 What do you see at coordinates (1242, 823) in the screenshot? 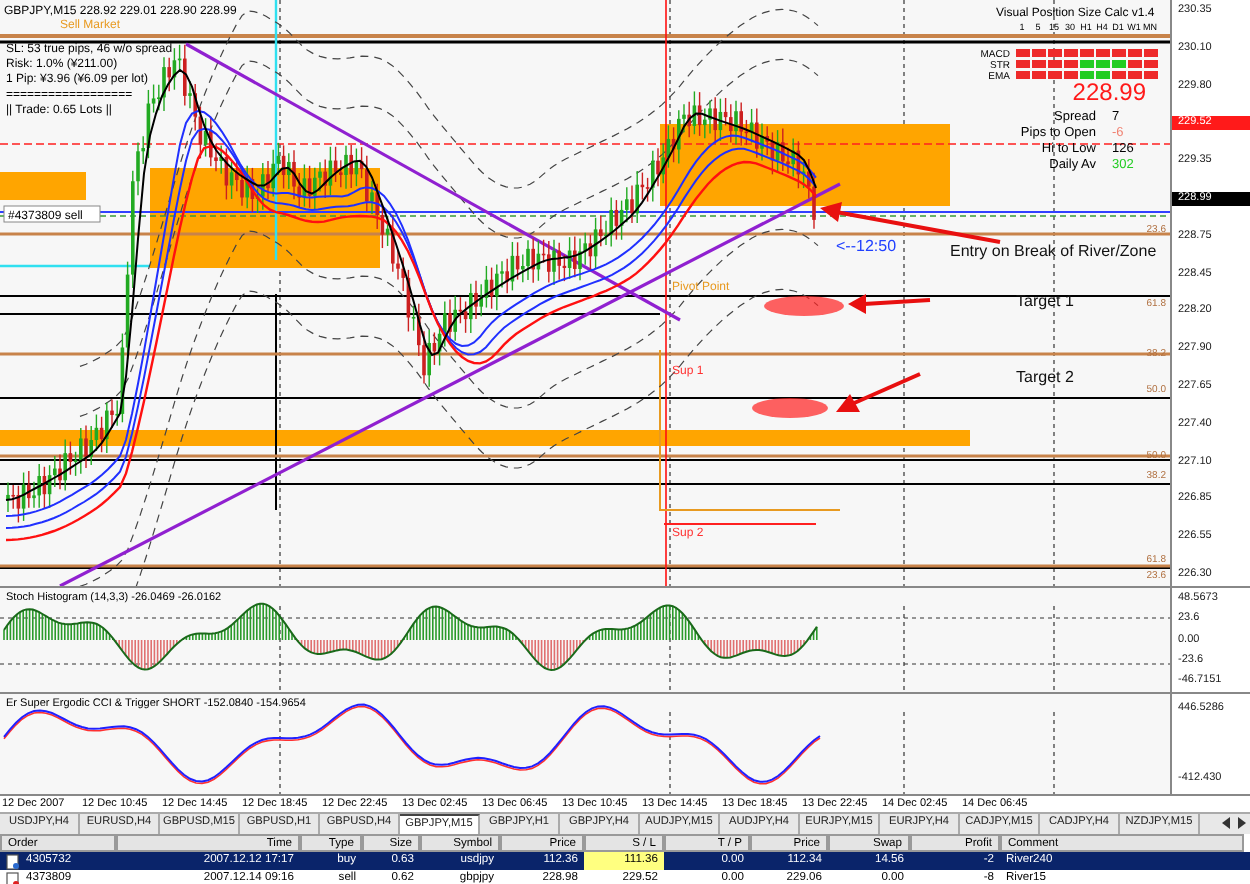
I see `scroll-right-icon` at bounding box center [1242, 823].